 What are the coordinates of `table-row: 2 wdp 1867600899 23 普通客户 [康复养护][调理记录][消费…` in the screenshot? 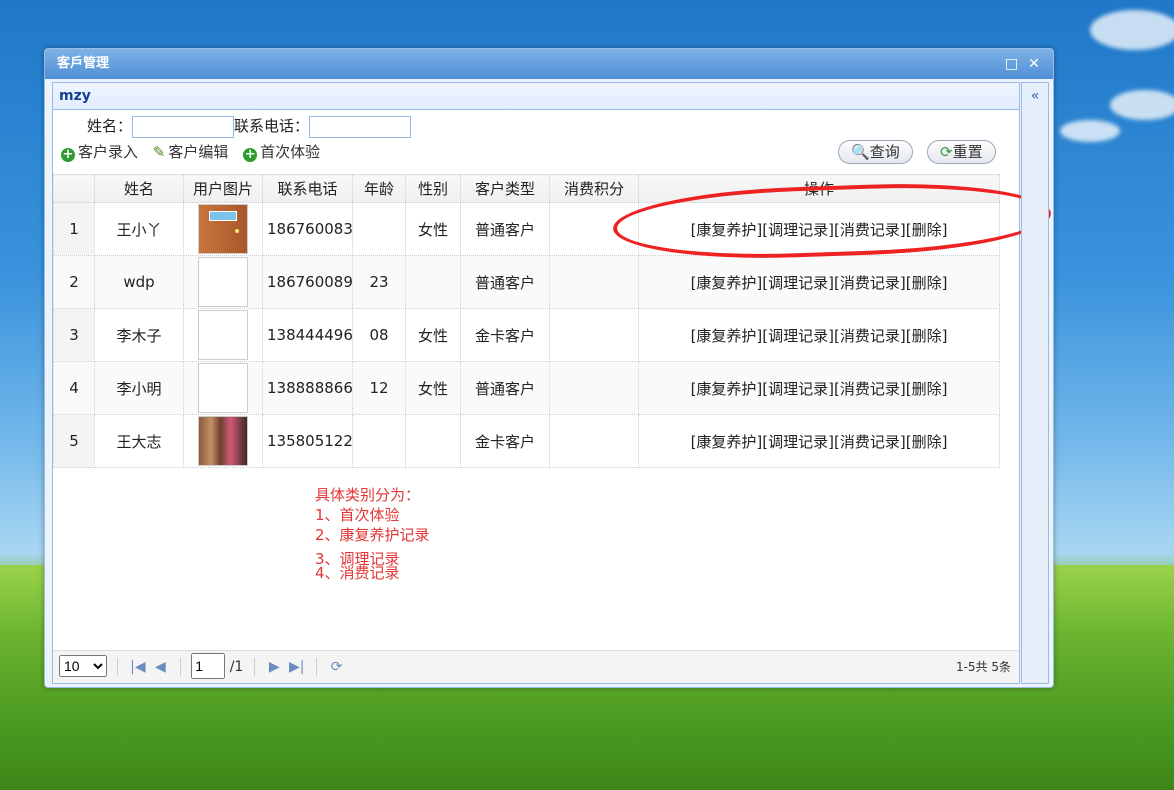 It's located at (526, 282).